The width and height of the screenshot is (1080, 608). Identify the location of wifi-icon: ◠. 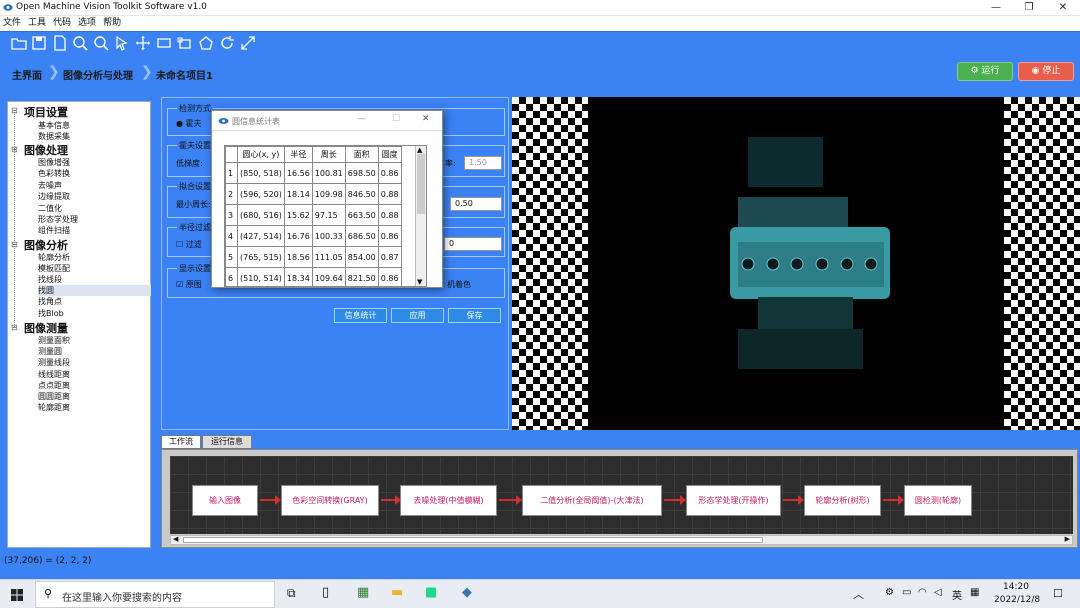
(922, 592).